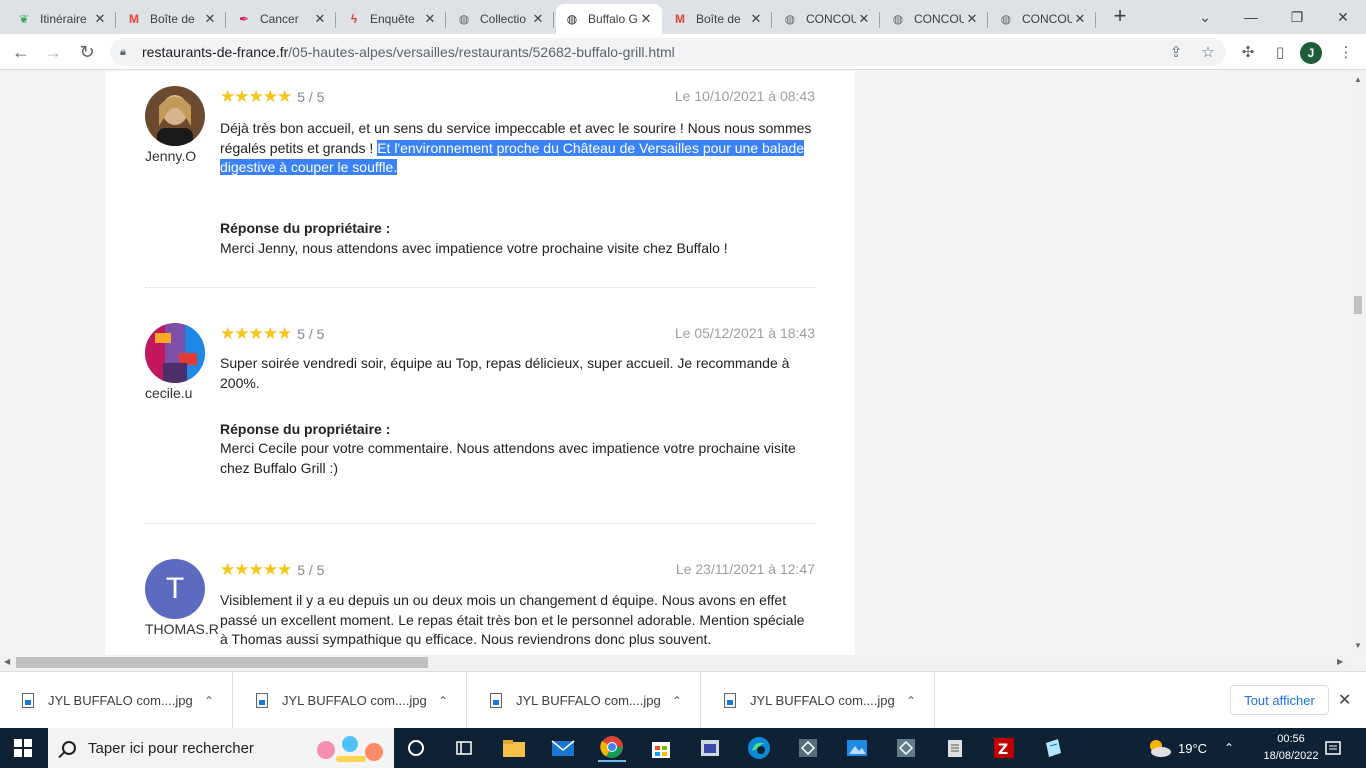  What do you see at coordinates (1340, 661) in the screenshot?
I see `scroll-right-arrow-icon: ▶` at bounding box center [1340, 661].